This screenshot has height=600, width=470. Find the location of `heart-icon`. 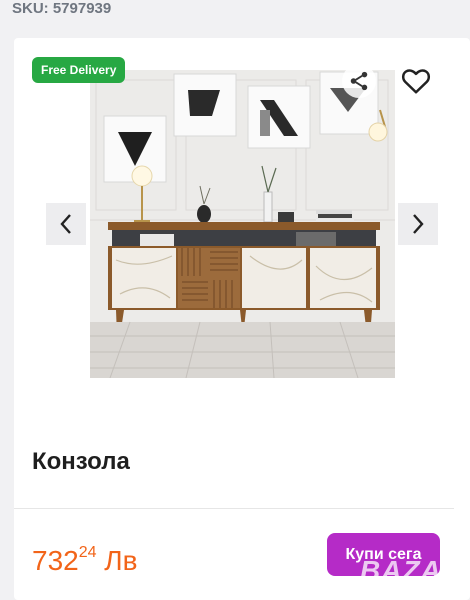

heart-icon is located at coordinates (416, 81).